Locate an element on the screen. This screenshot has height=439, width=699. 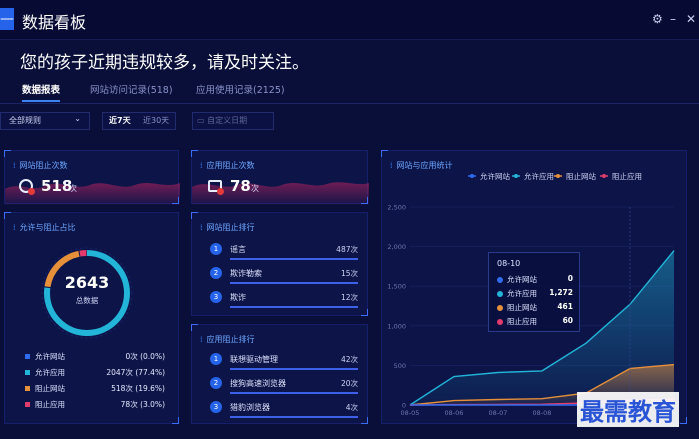
title-bar: — 数据看板 ⚙ – ✕ is located at coordinates (349, 20).